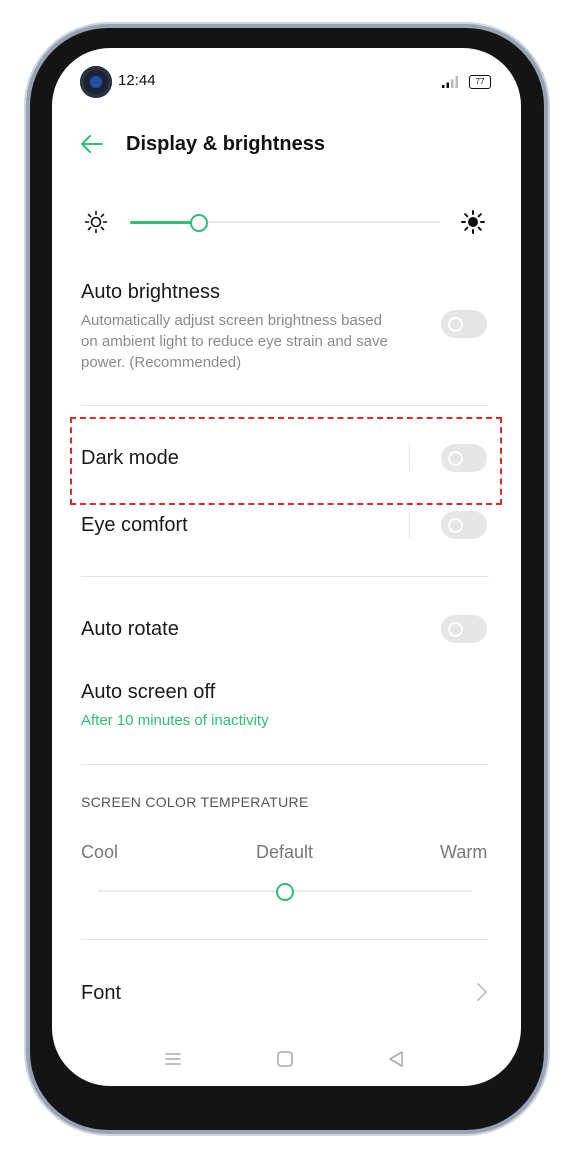  Describe the element at coordinates (285, 852) in the screenshot. I see `temperature-default-label: Default` at that location.